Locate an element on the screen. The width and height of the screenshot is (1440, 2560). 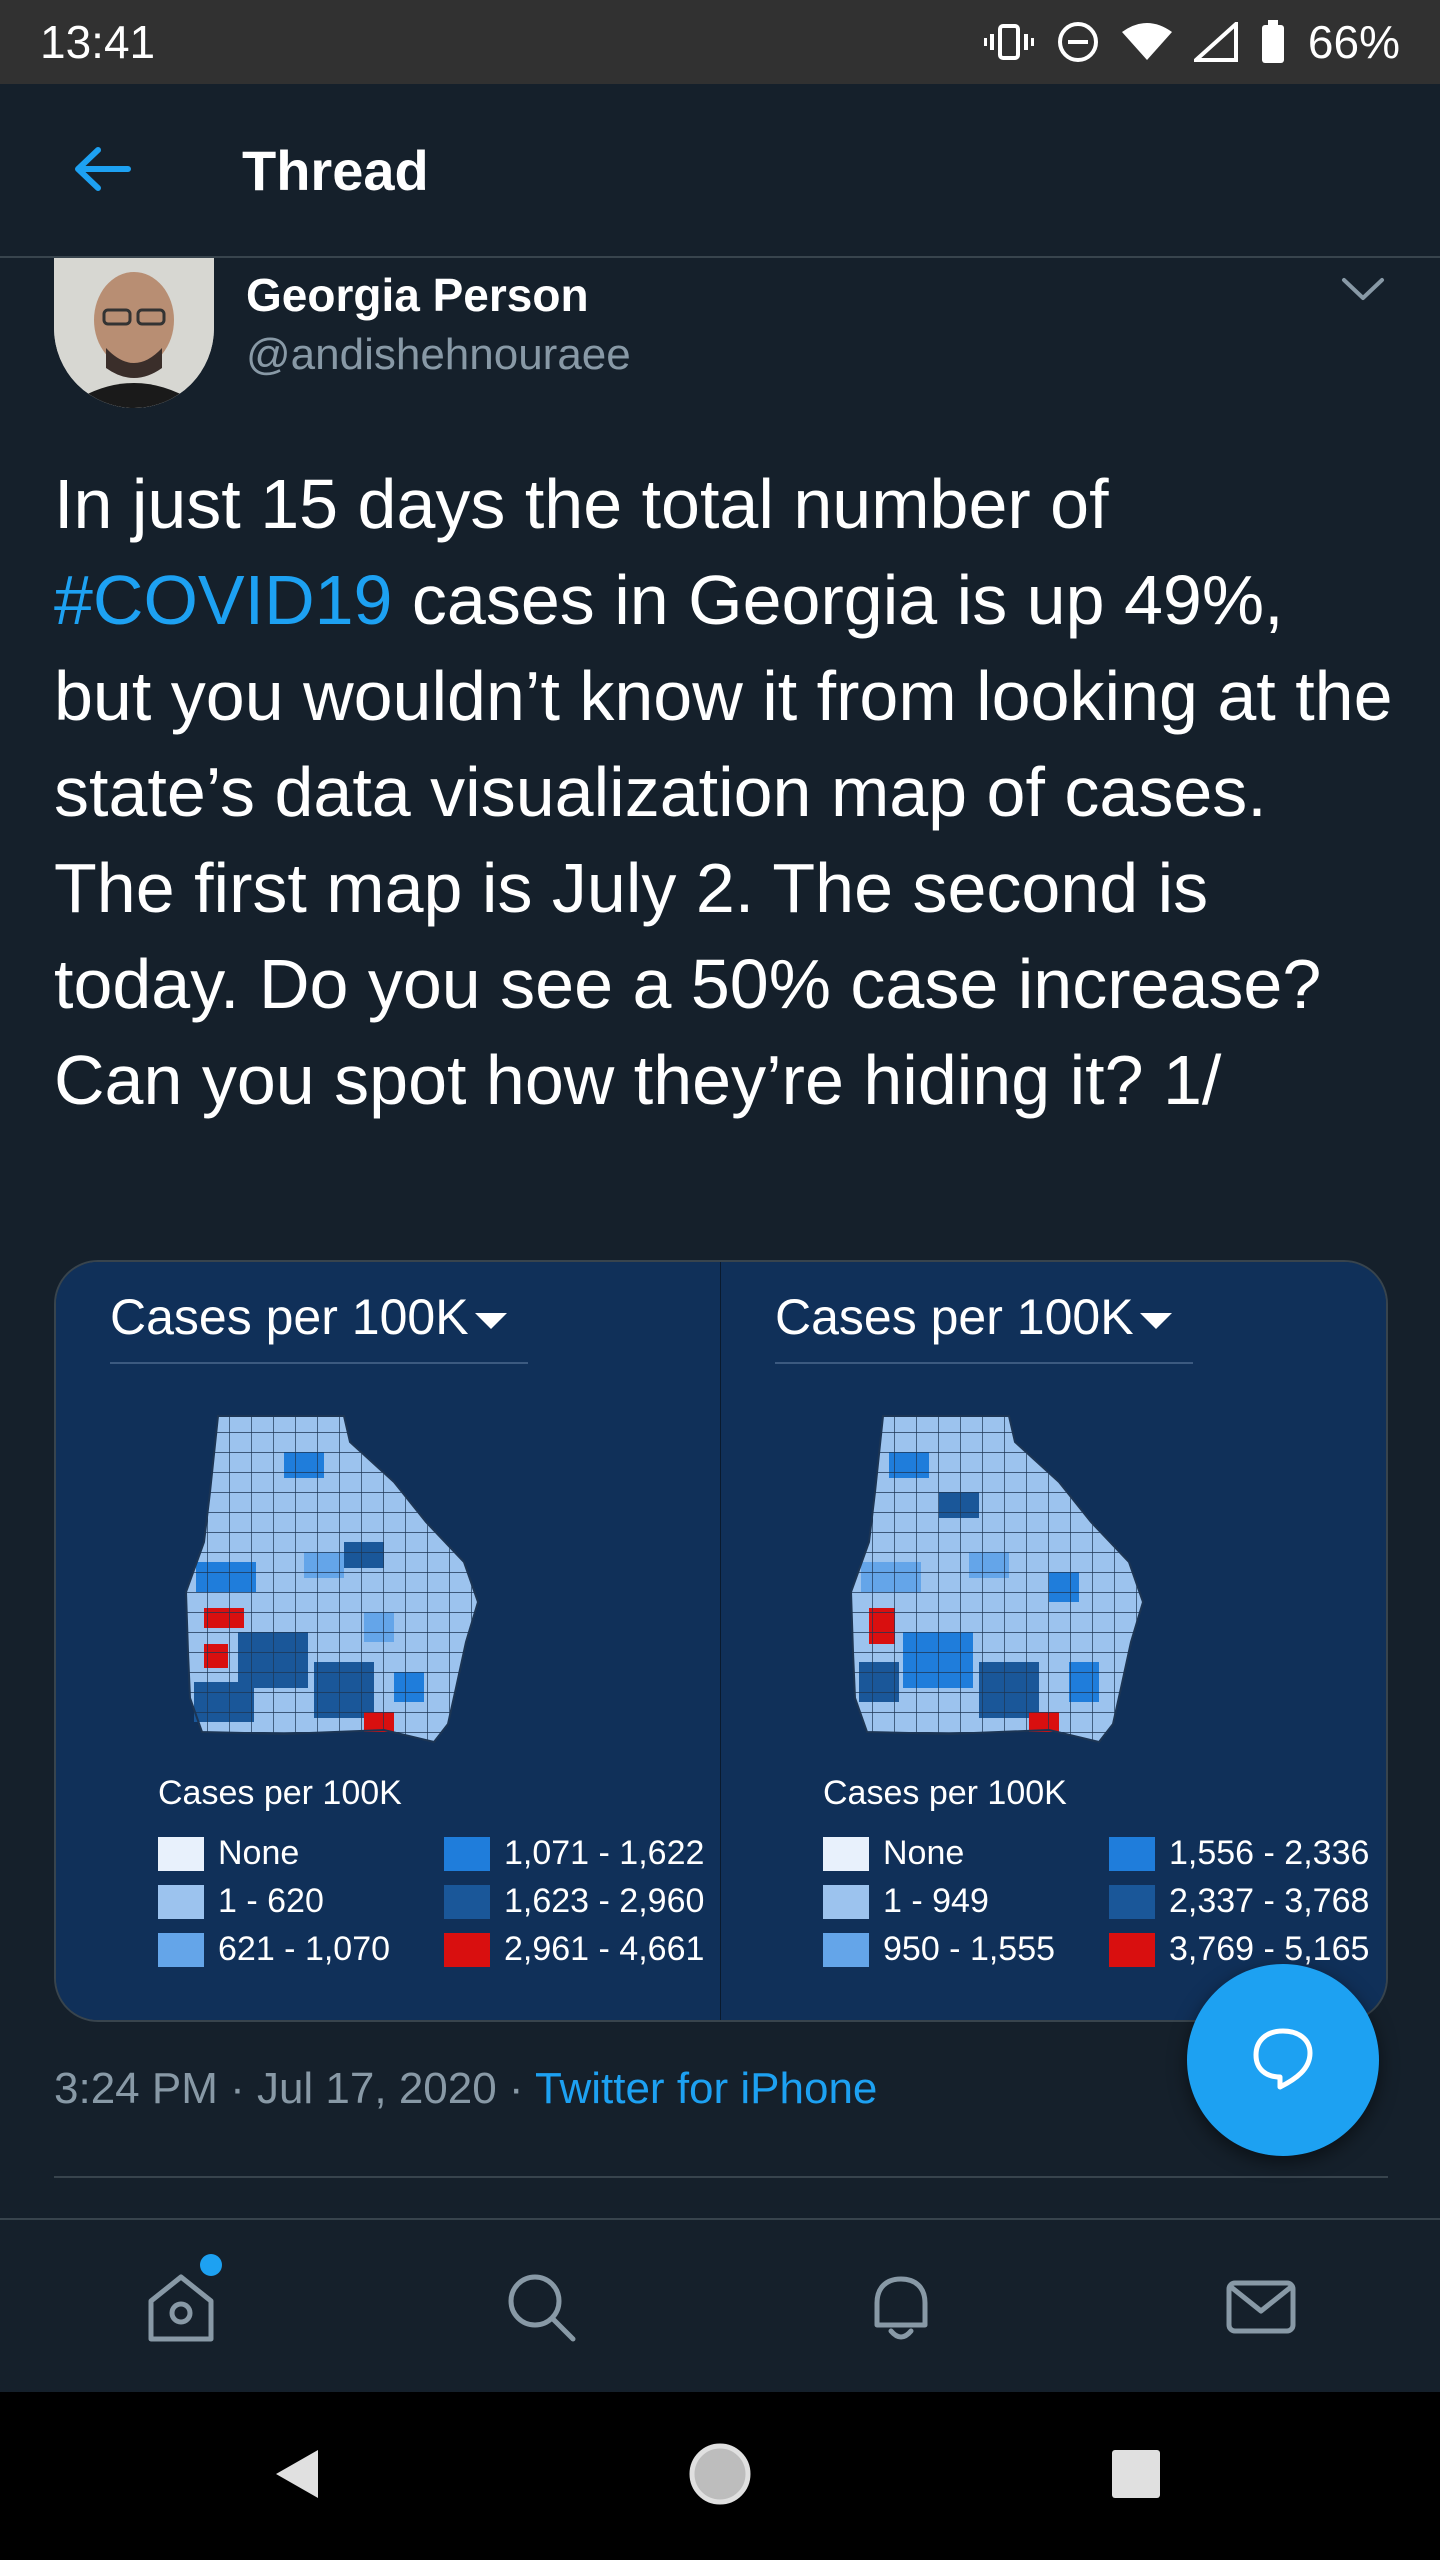
legend-item: 1 - 949 is located at coordinates (906, 1901).